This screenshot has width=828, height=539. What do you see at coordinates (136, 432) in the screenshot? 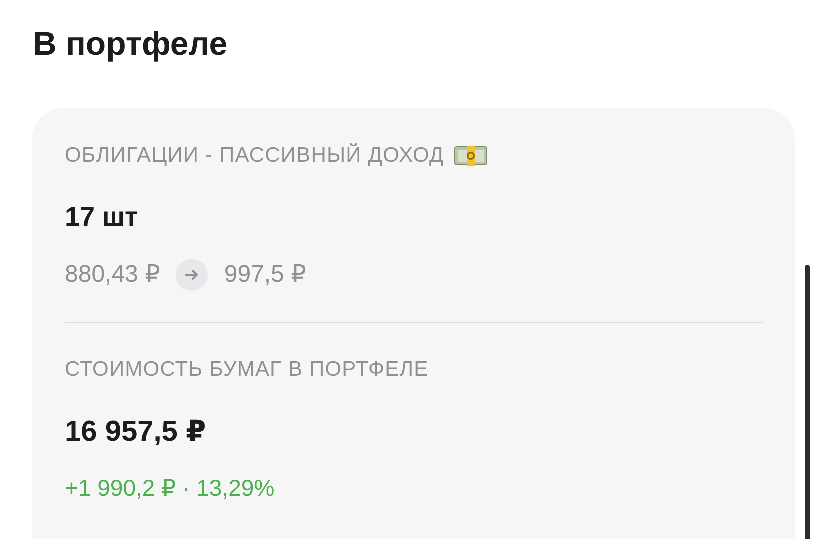
I see `portfolio-value: 16 957,5 ₽` at bounding box center [136, 432].